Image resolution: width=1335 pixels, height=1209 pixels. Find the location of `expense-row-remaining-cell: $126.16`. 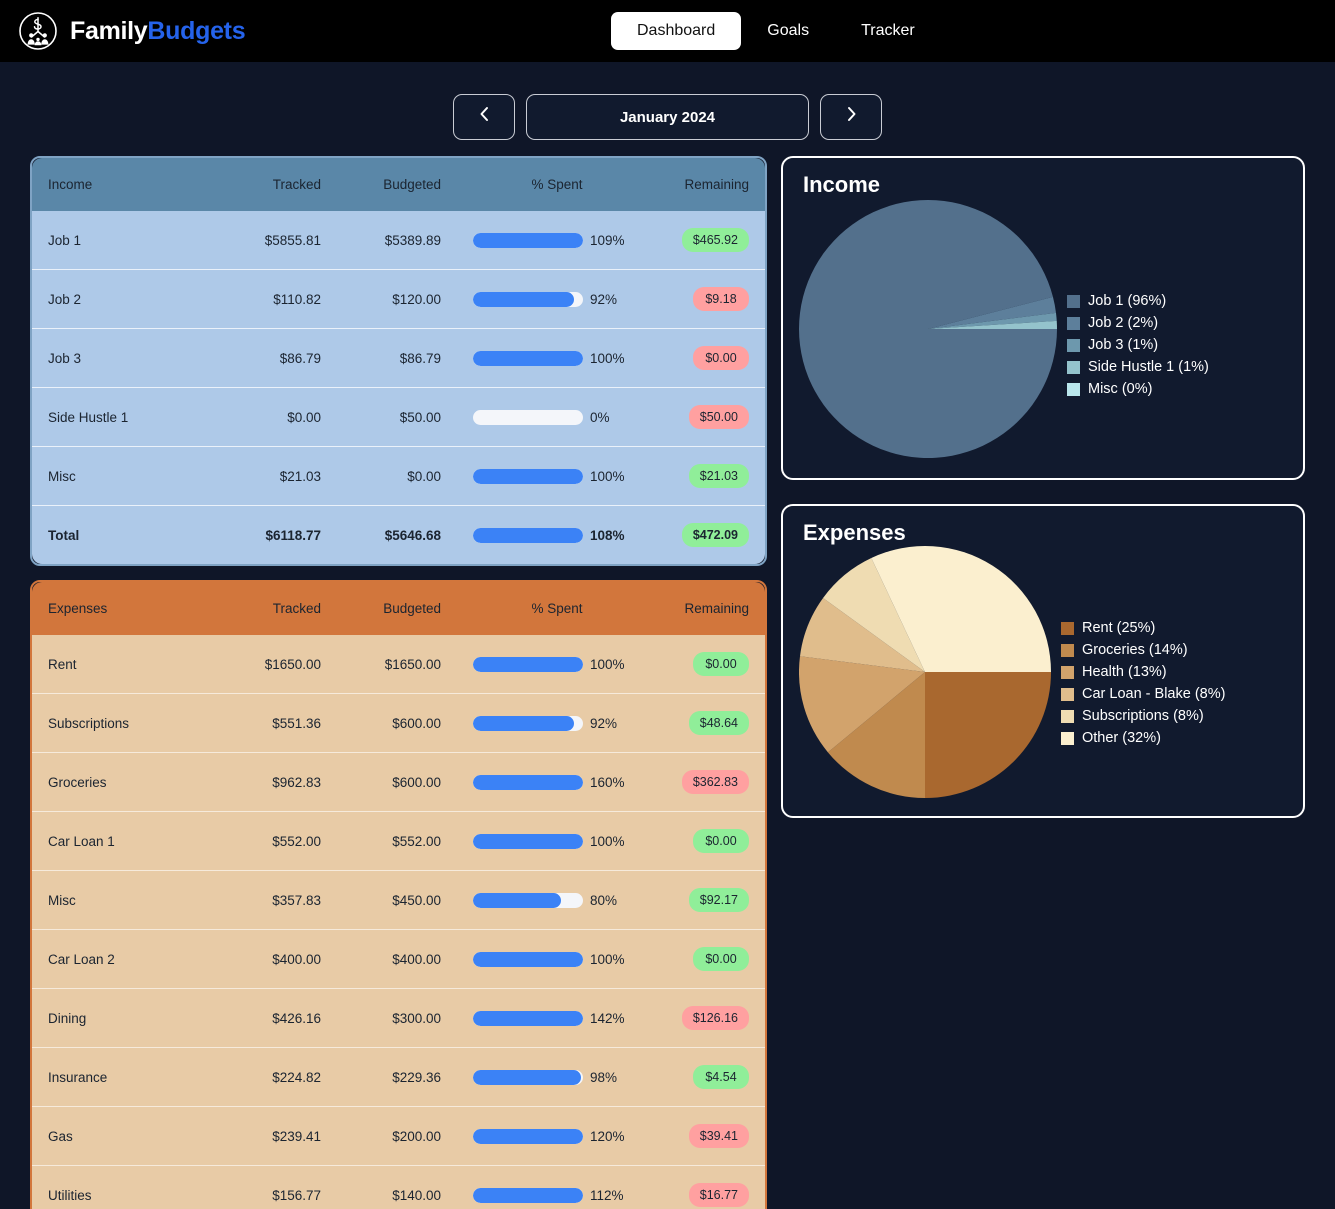

expense-row-remaining-cell: $126.16 is located at coordinates (711, 1018).